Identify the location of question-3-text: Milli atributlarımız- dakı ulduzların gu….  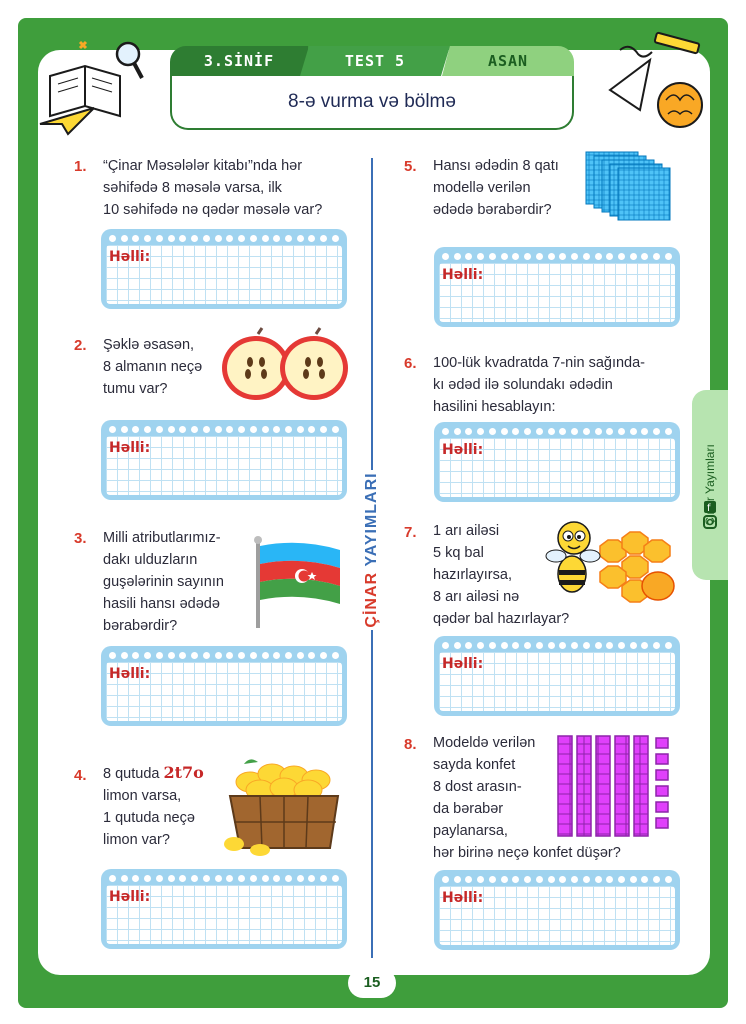
(163, 582).